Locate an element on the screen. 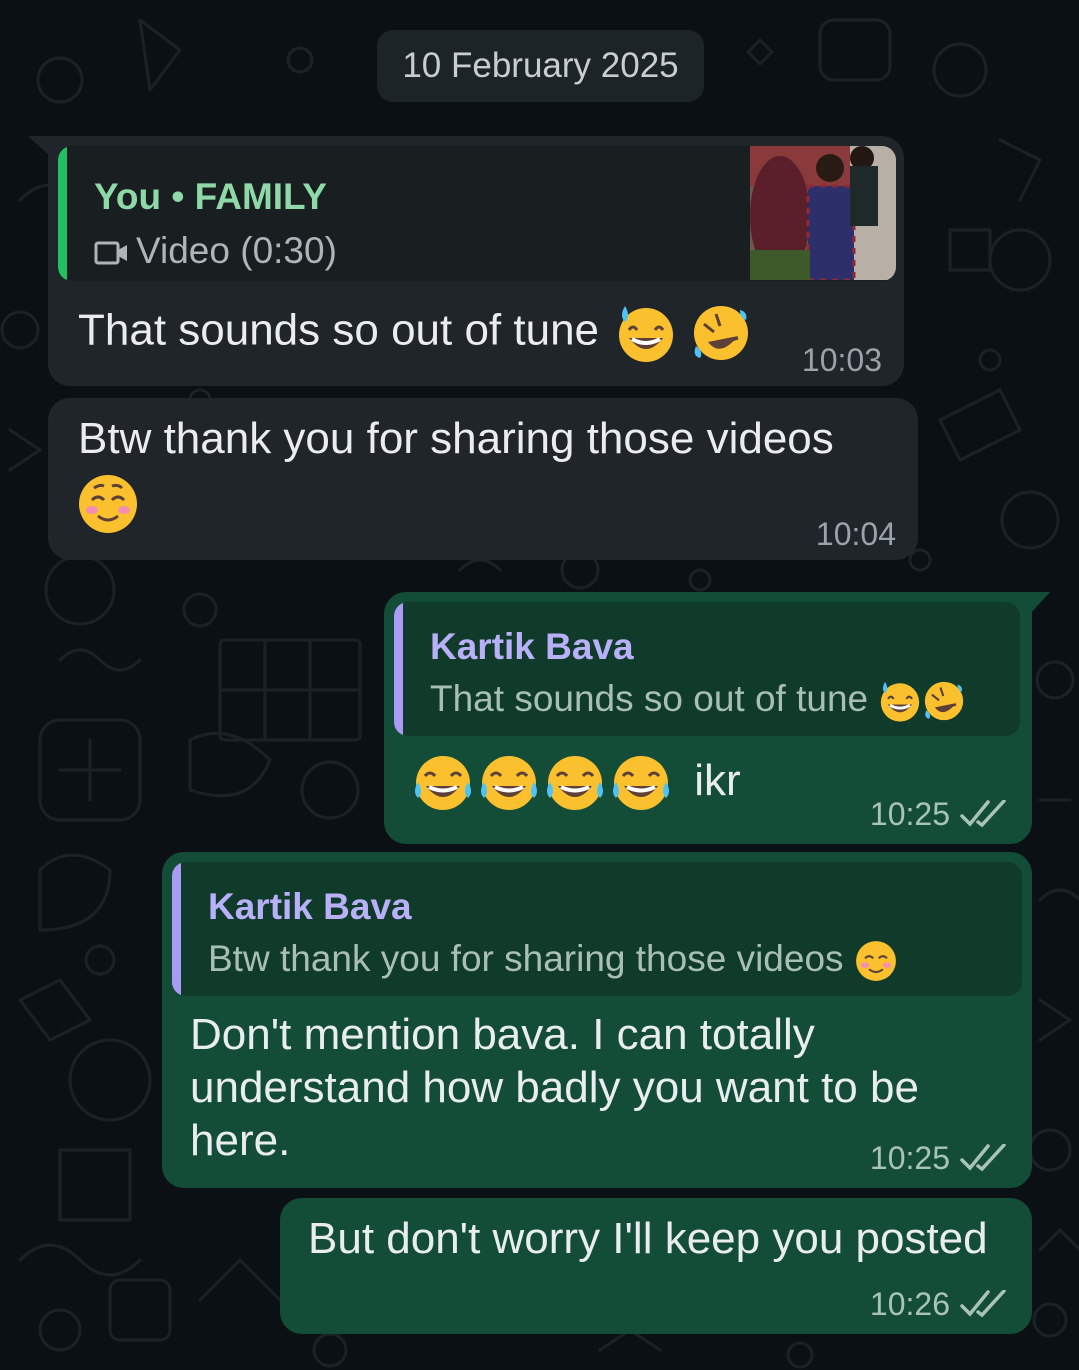  message-time: 10:26 is located at coordinates (909, 1304).